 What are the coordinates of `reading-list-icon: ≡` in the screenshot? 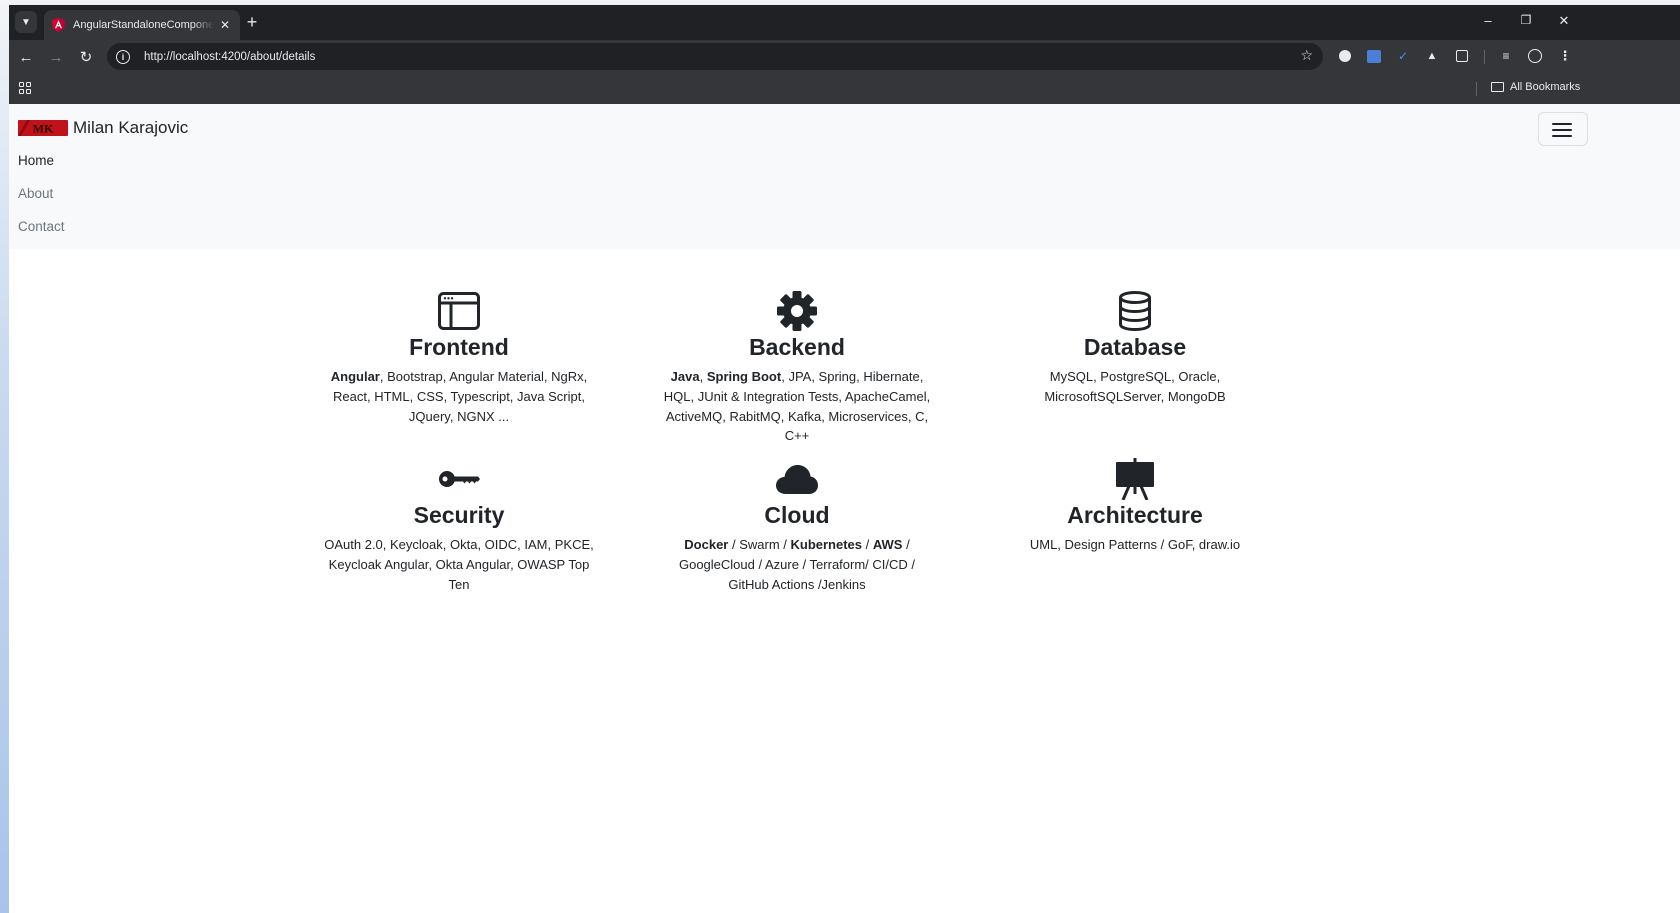 It's located at (1506, 56).